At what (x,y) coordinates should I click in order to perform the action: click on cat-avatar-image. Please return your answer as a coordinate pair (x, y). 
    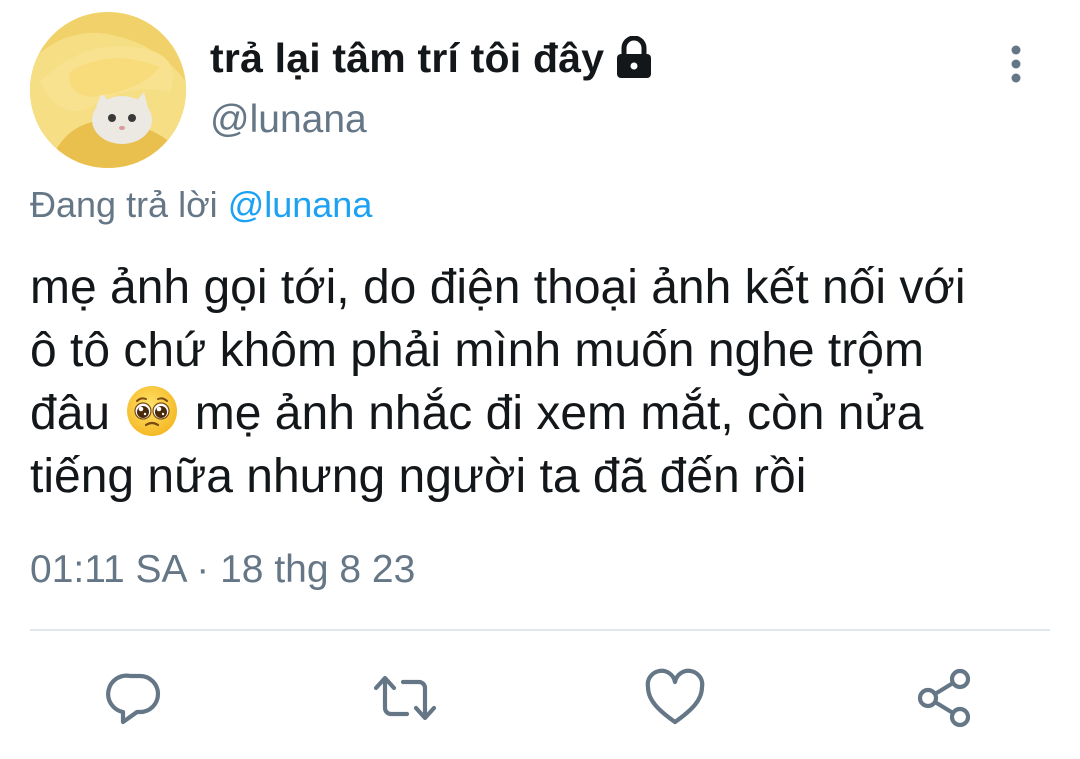
    Looking at the image, I should click on (108, 90).